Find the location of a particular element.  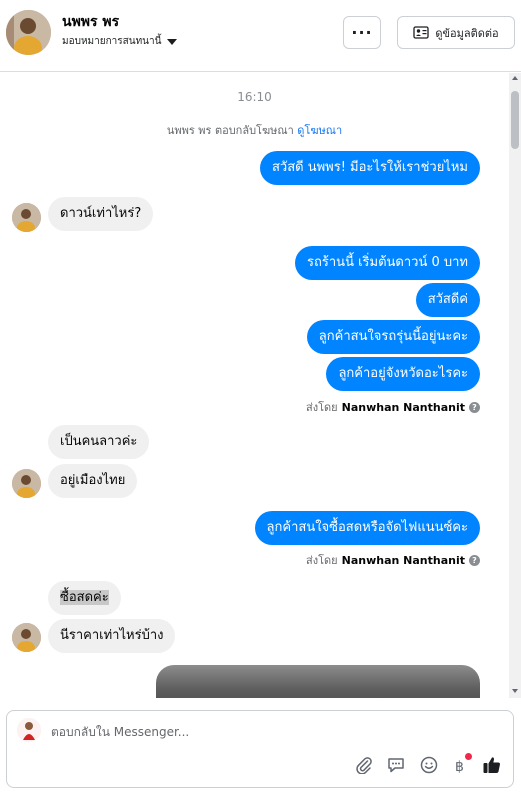

message-bubble-outgoing: สวัสดี นพพร! มีอะไรให้เราช่วยไหม is located at coordinates (369, 168).